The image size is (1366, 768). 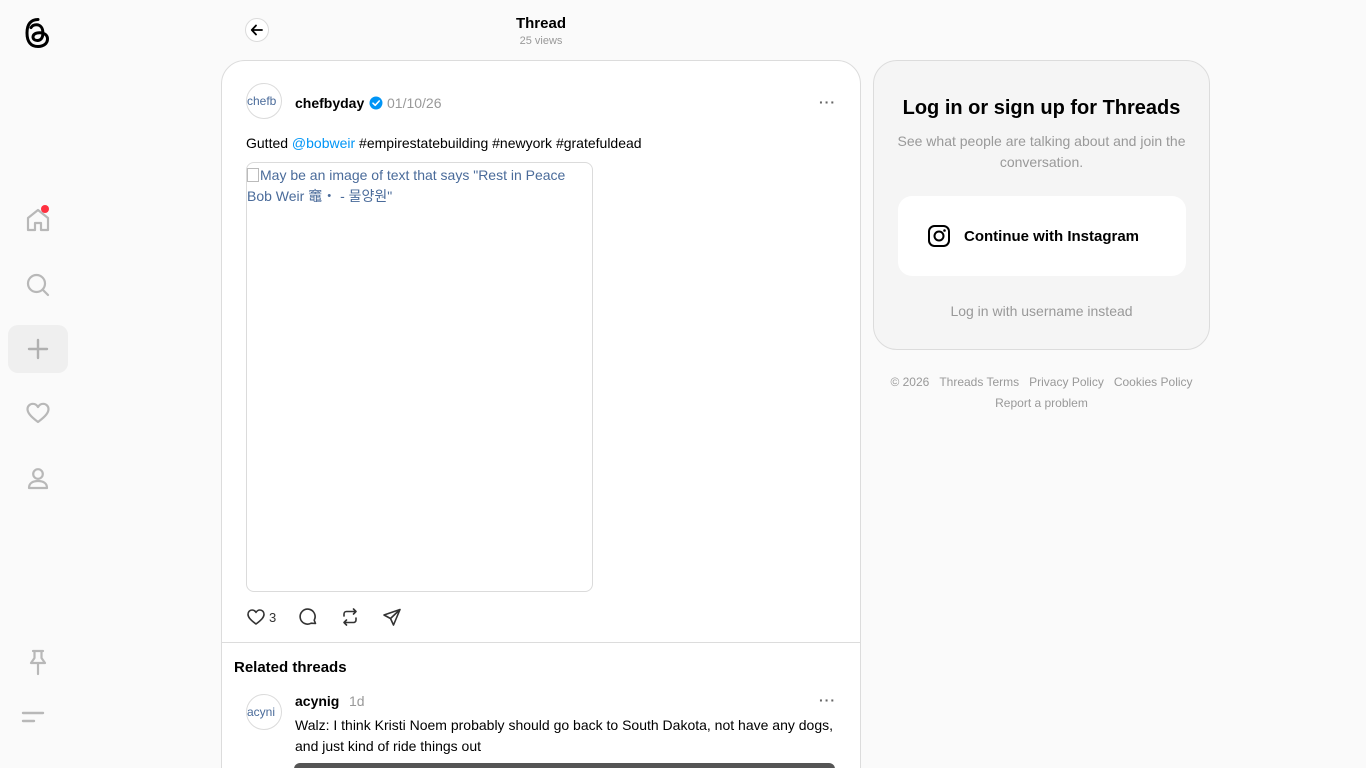 I want to click on related-media, so click(x=564, y=765).